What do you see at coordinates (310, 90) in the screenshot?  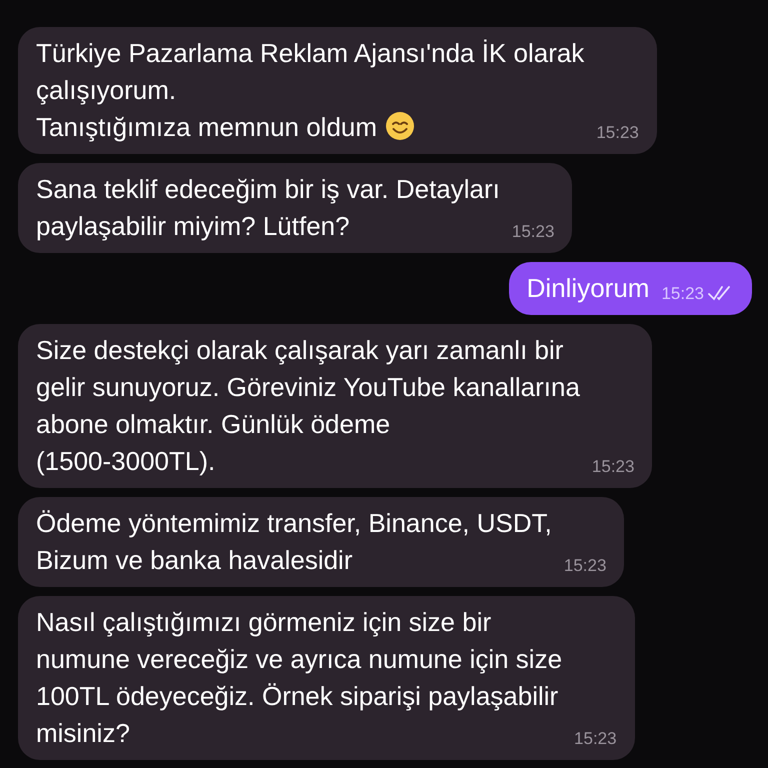 I see `message-text: Türkiye Pazarlama Reklam Ajansı'nda İK olarak çalışıyorum. Tanıştığımıza memnun oldum` at bounding box center [310, 90].